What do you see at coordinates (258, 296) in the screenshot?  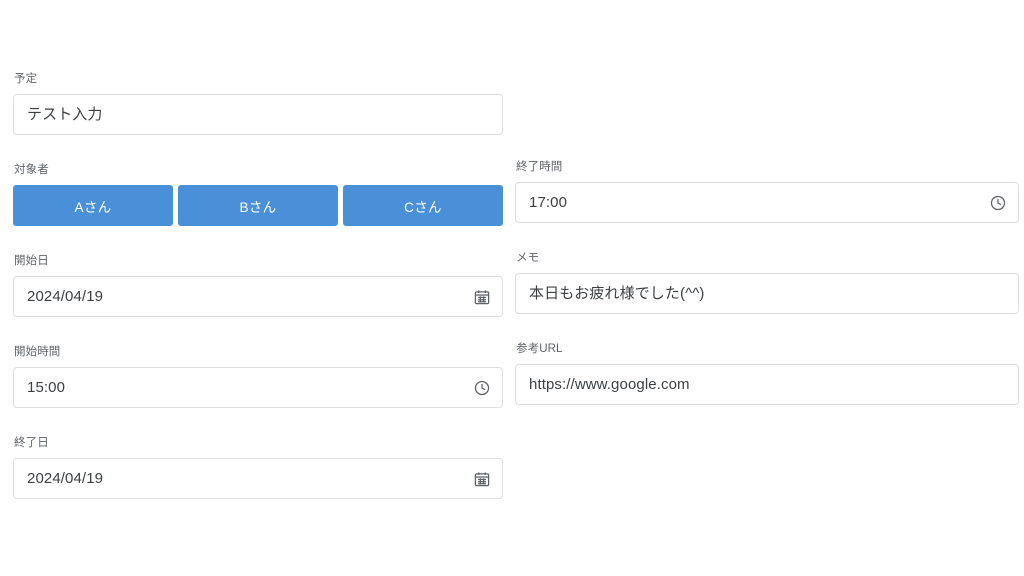 I see `start-date-input: 2024/04/19` at bounding box center [258, 296].